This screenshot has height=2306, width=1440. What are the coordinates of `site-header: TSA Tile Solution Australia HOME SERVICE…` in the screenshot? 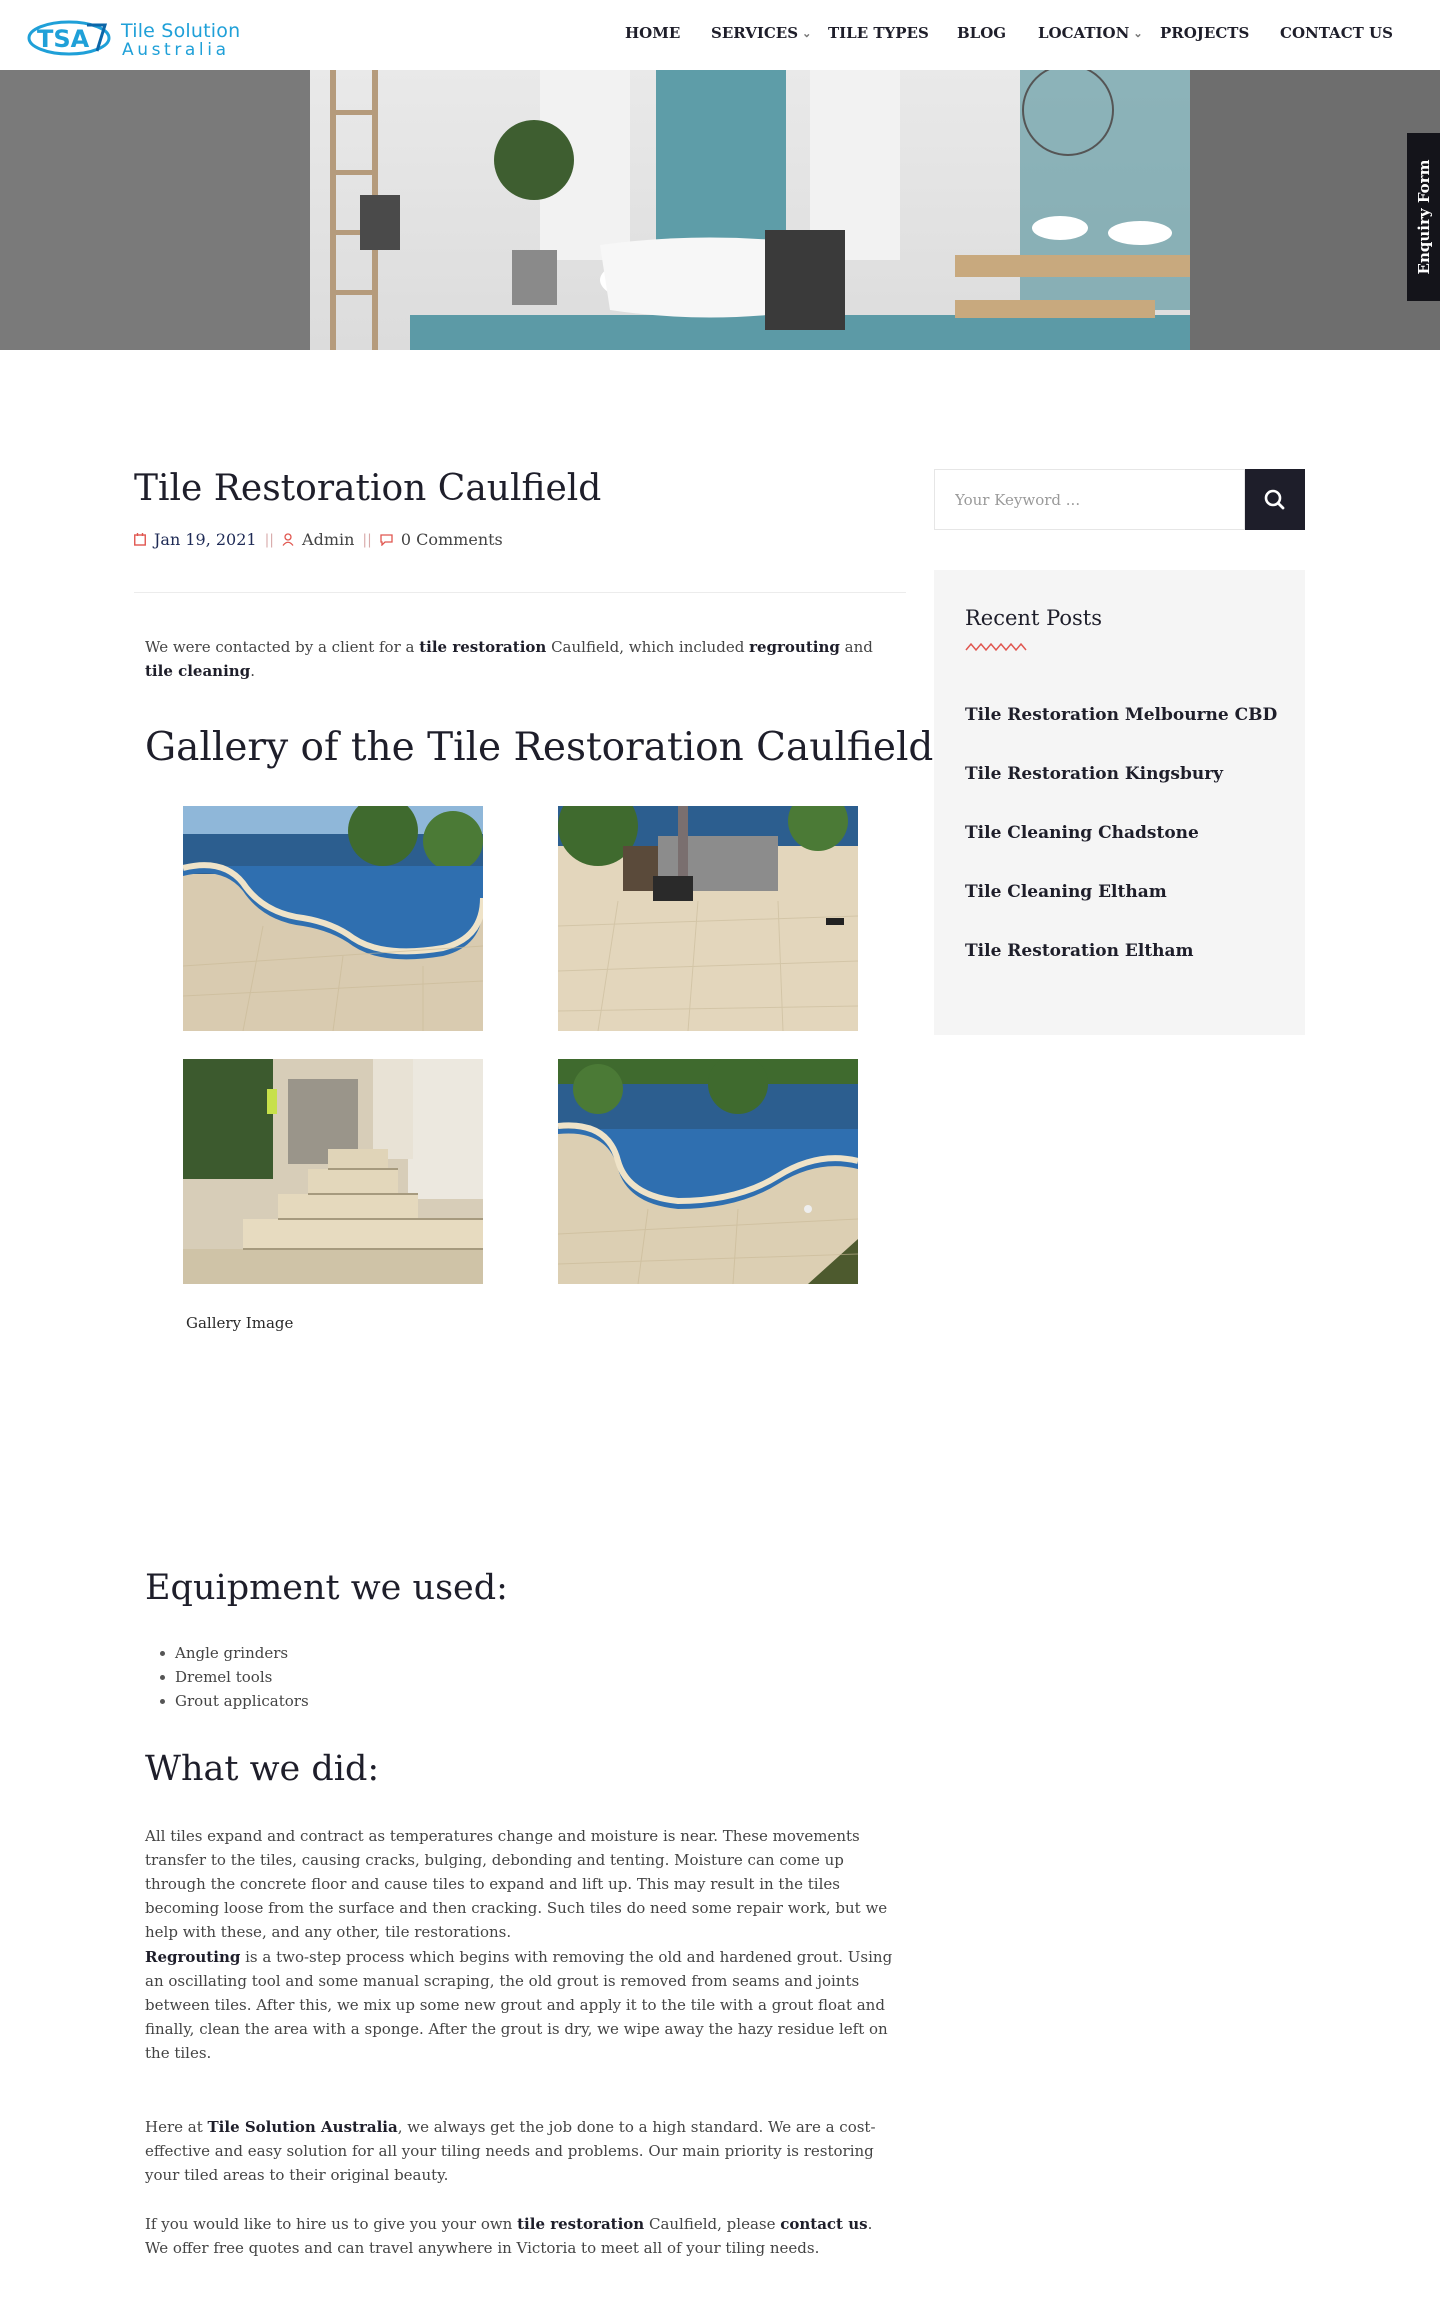 It's located at (720, 35).